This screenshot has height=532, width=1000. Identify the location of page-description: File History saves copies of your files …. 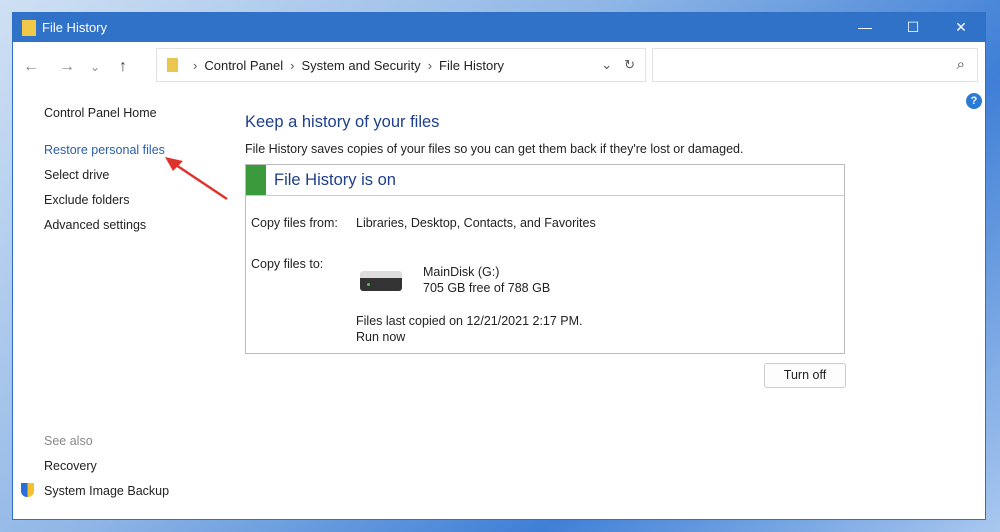
(494, 149).